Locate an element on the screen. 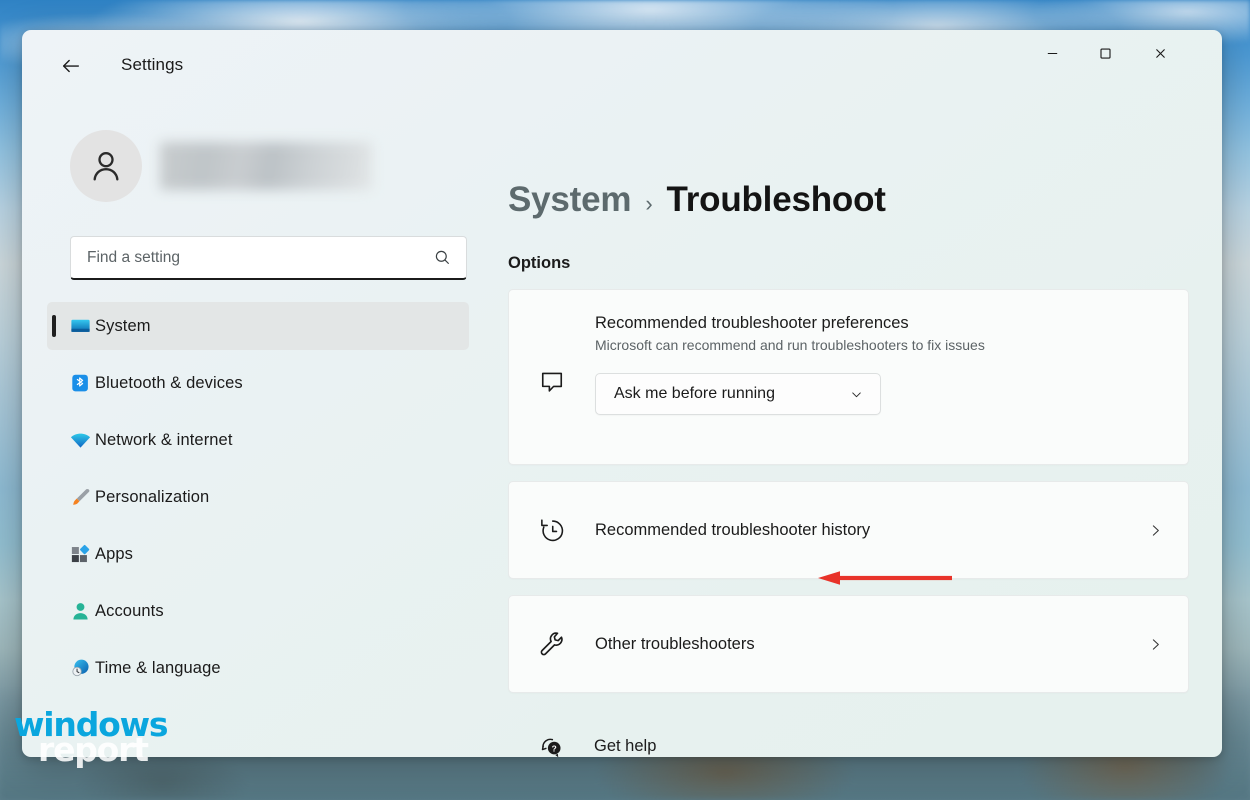 Image resolution: width=1250 pixels, height=800 pixels. back-arrow-icon is located at coordinates (71, 66).